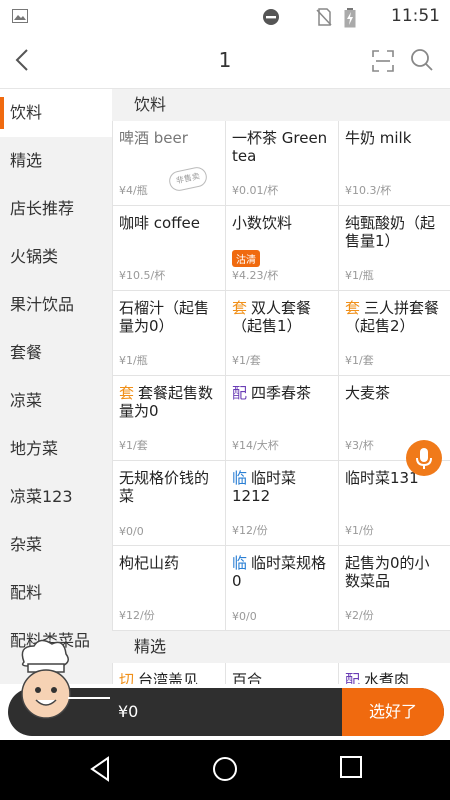 The width and height of the screenshot is (450, 800). What do you see at coordinates (390, 232) in the screenshot?
I see `product-name: 纯甄酸奶（起售量1）` at bounding box center [390, 232].